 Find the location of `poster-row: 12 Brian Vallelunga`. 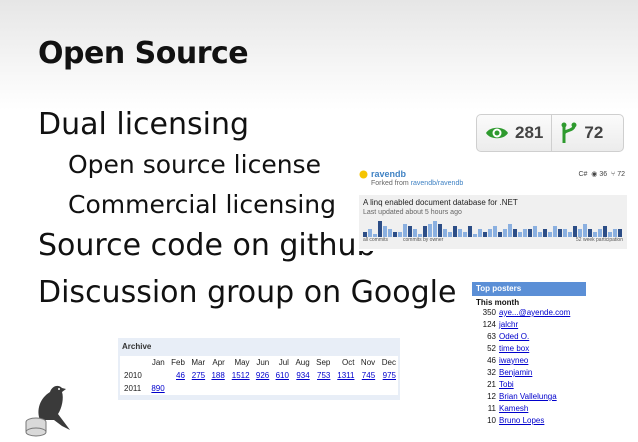

poster-row: 12 Brian Vallelunga is located at coordinates (531, 397).